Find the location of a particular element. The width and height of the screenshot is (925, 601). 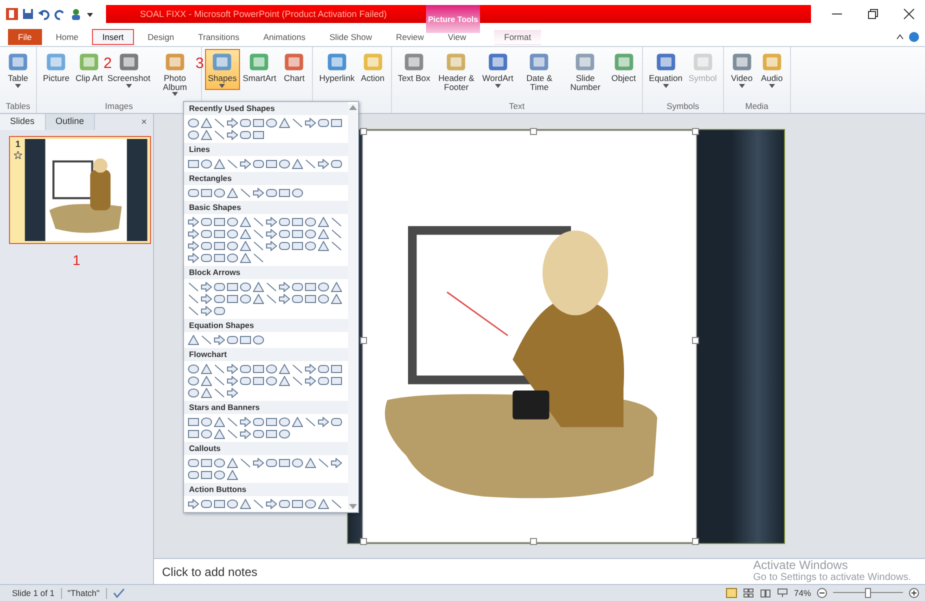

zoom-percentage: 74% is located at coordinates (802, 593).